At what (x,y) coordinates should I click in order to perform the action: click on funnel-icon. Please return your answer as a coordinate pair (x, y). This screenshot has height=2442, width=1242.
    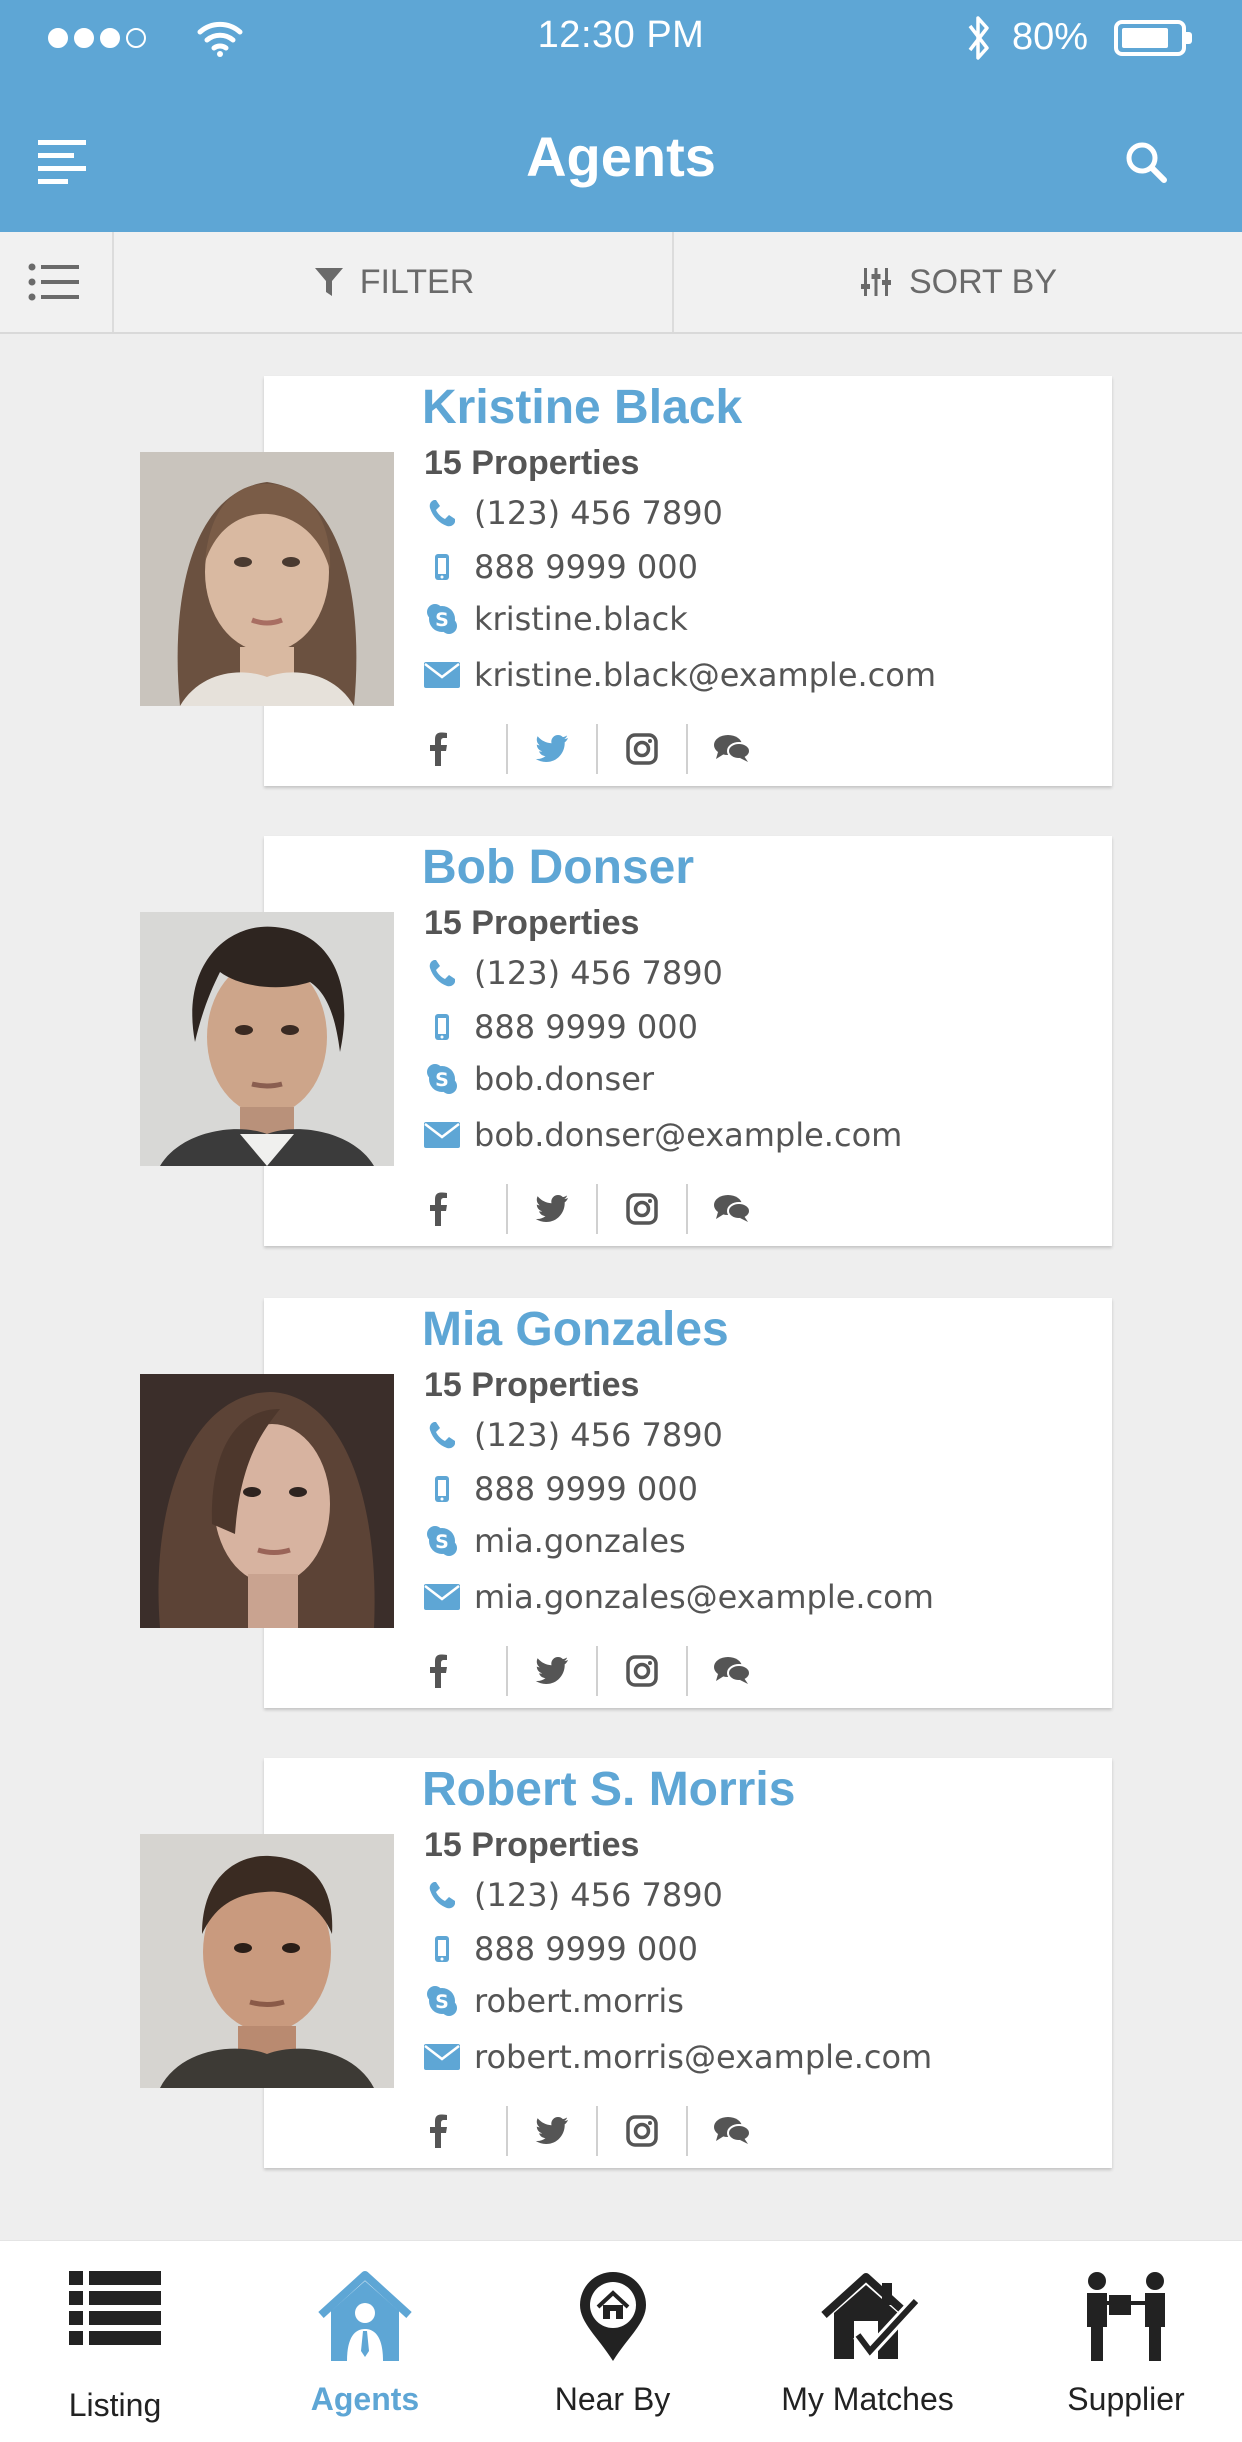
    Looking at the image, I should click on (328, 282).